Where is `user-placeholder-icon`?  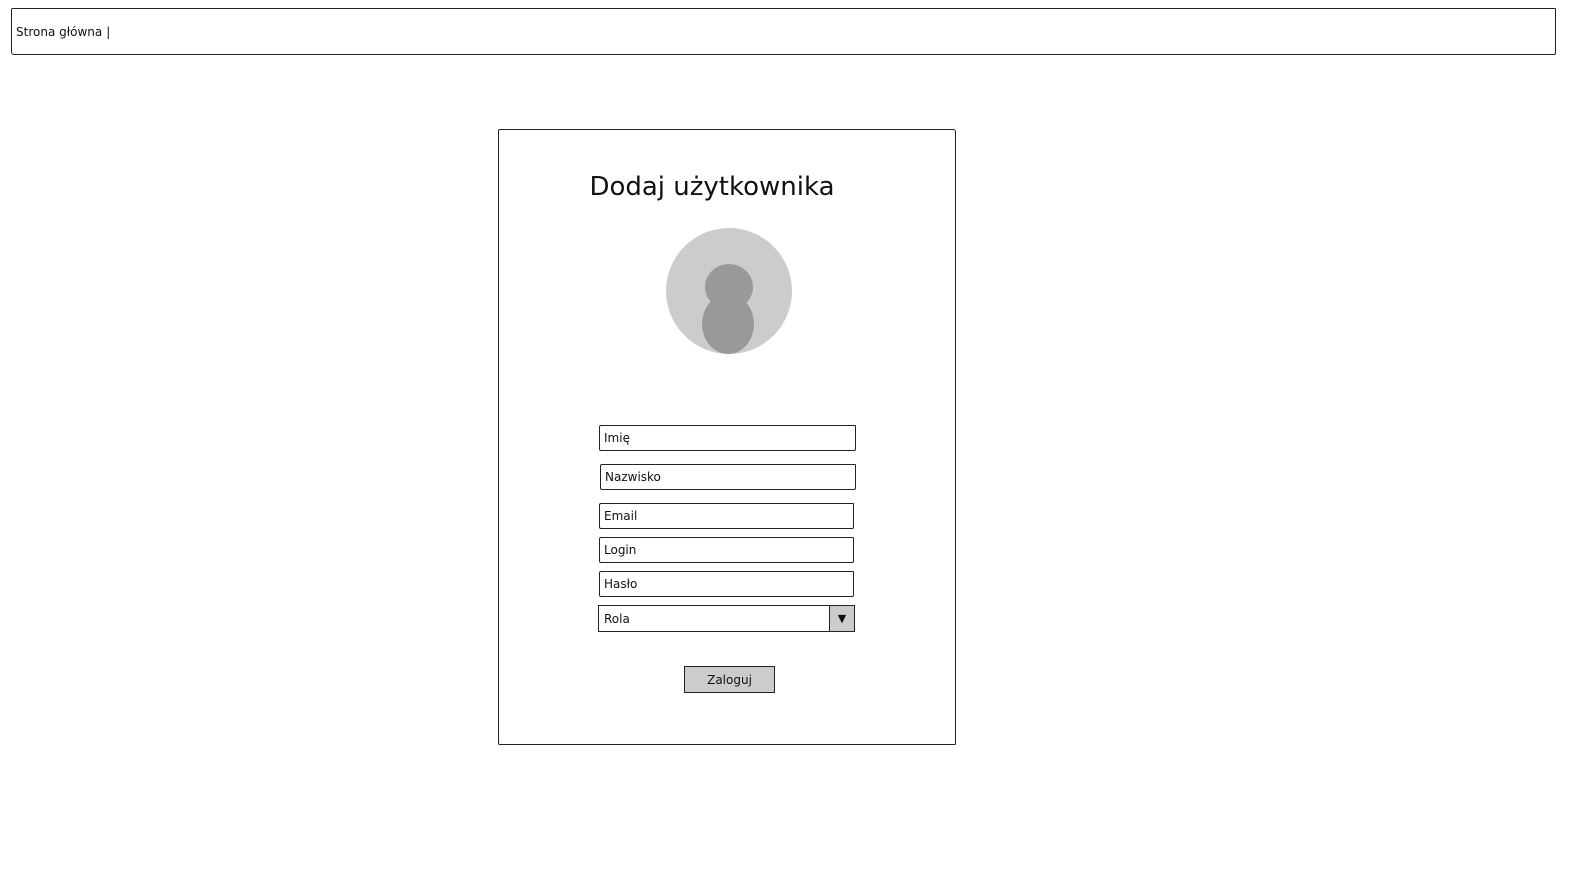
user-placeholder-icon is located at coordinates (729, 291).